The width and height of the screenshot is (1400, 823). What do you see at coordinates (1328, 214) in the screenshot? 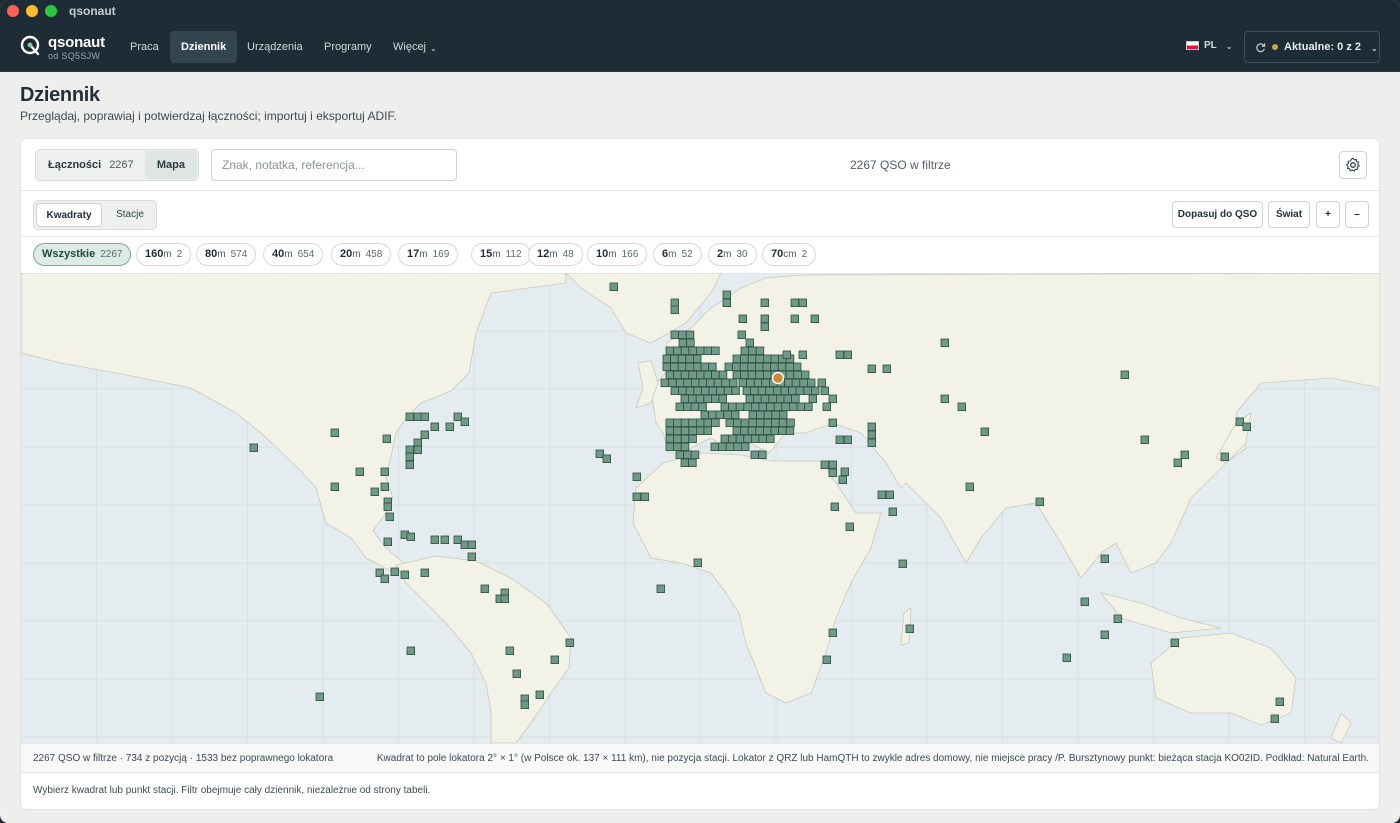
I see `zoom-in-button: +` at bounding box center [1328, 214].